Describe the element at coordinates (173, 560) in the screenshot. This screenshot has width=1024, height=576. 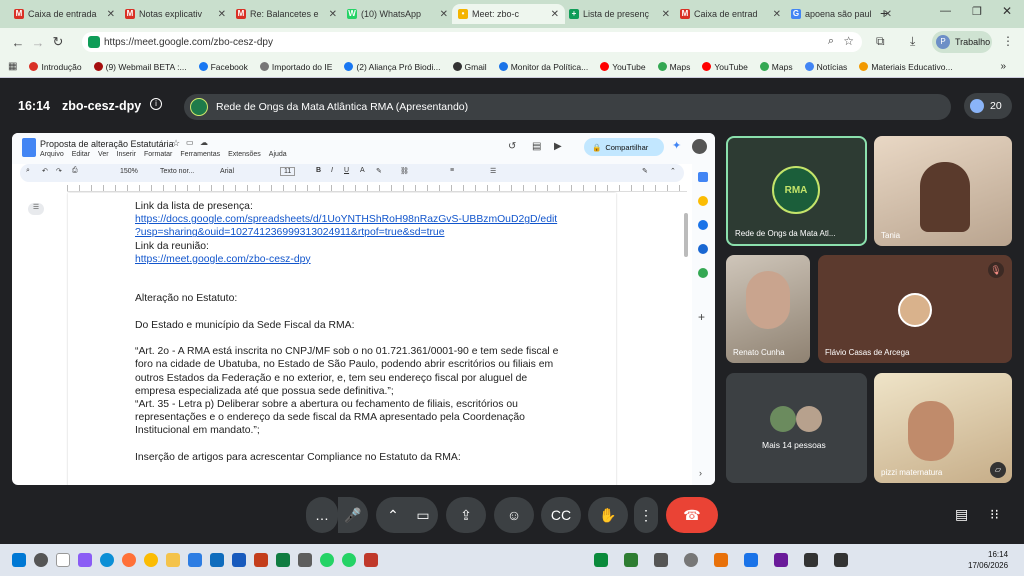
I see `explorer-icon` at that location.